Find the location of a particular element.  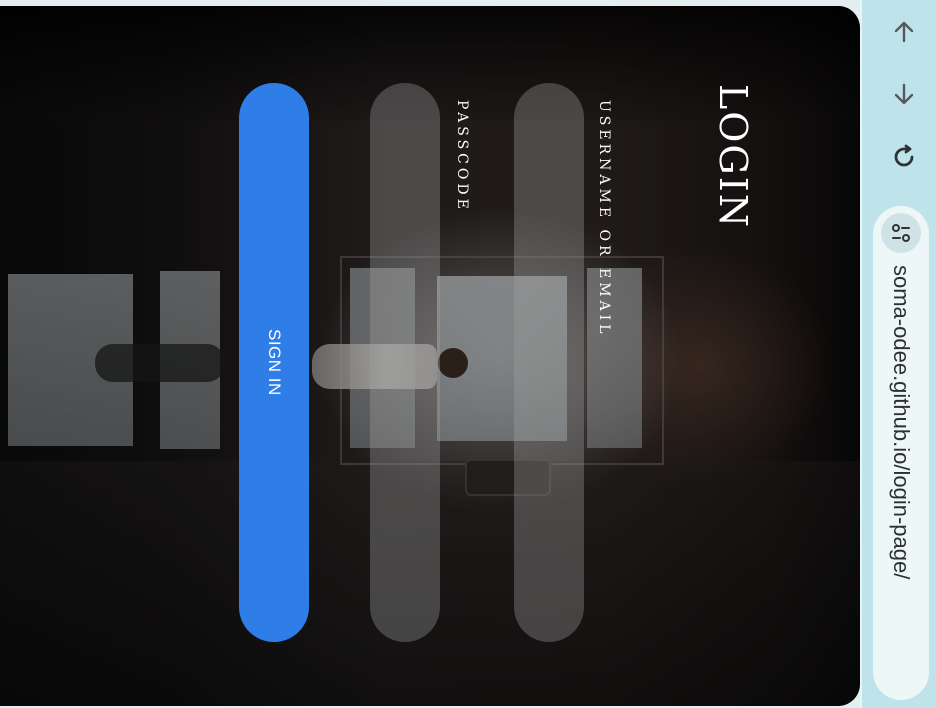

reload-icon is located at coordinates (904, 157).